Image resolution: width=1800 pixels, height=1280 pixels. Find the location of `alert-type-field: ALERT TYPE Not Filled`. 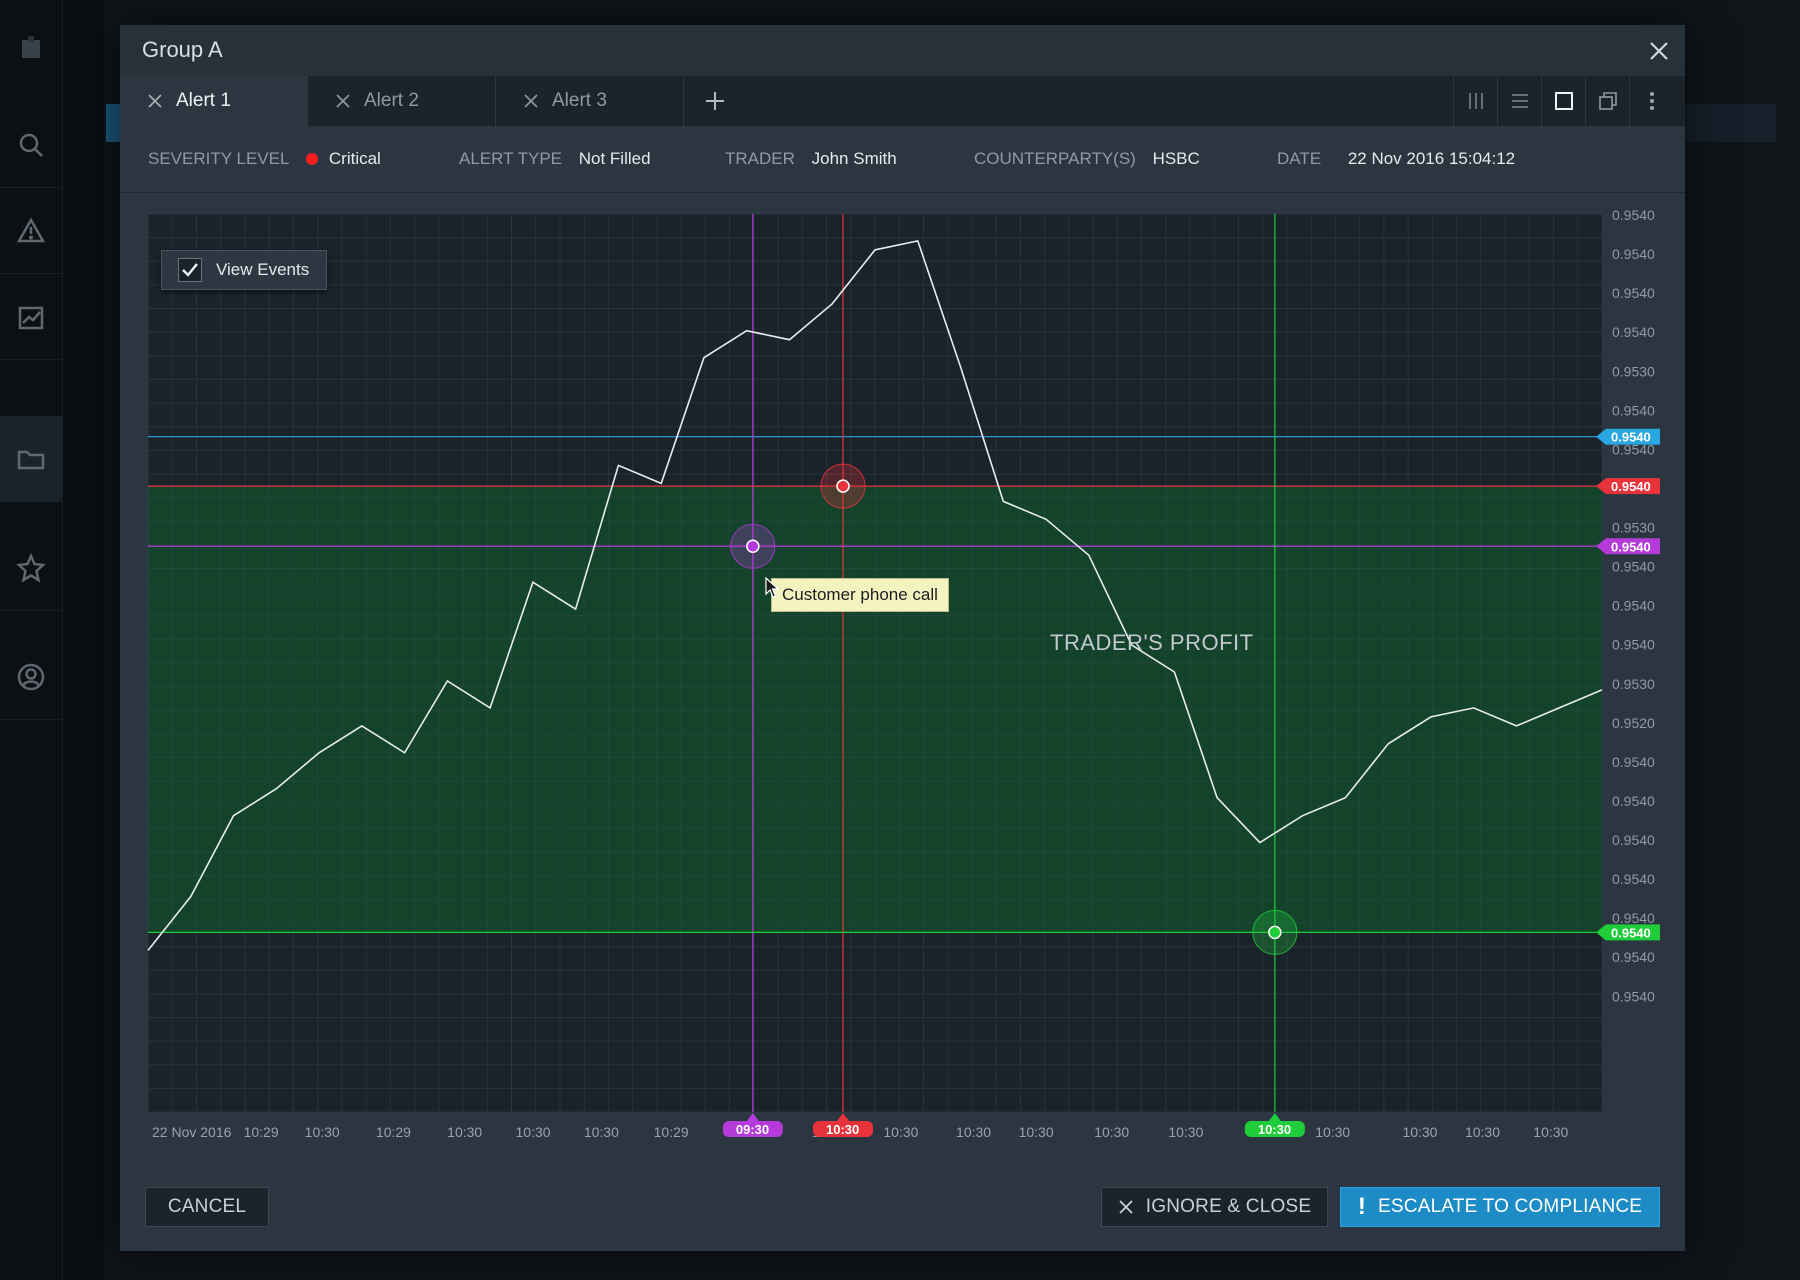

alert-type-field: ALERT TYPE Not Filled is located at coordinates (555, 159).